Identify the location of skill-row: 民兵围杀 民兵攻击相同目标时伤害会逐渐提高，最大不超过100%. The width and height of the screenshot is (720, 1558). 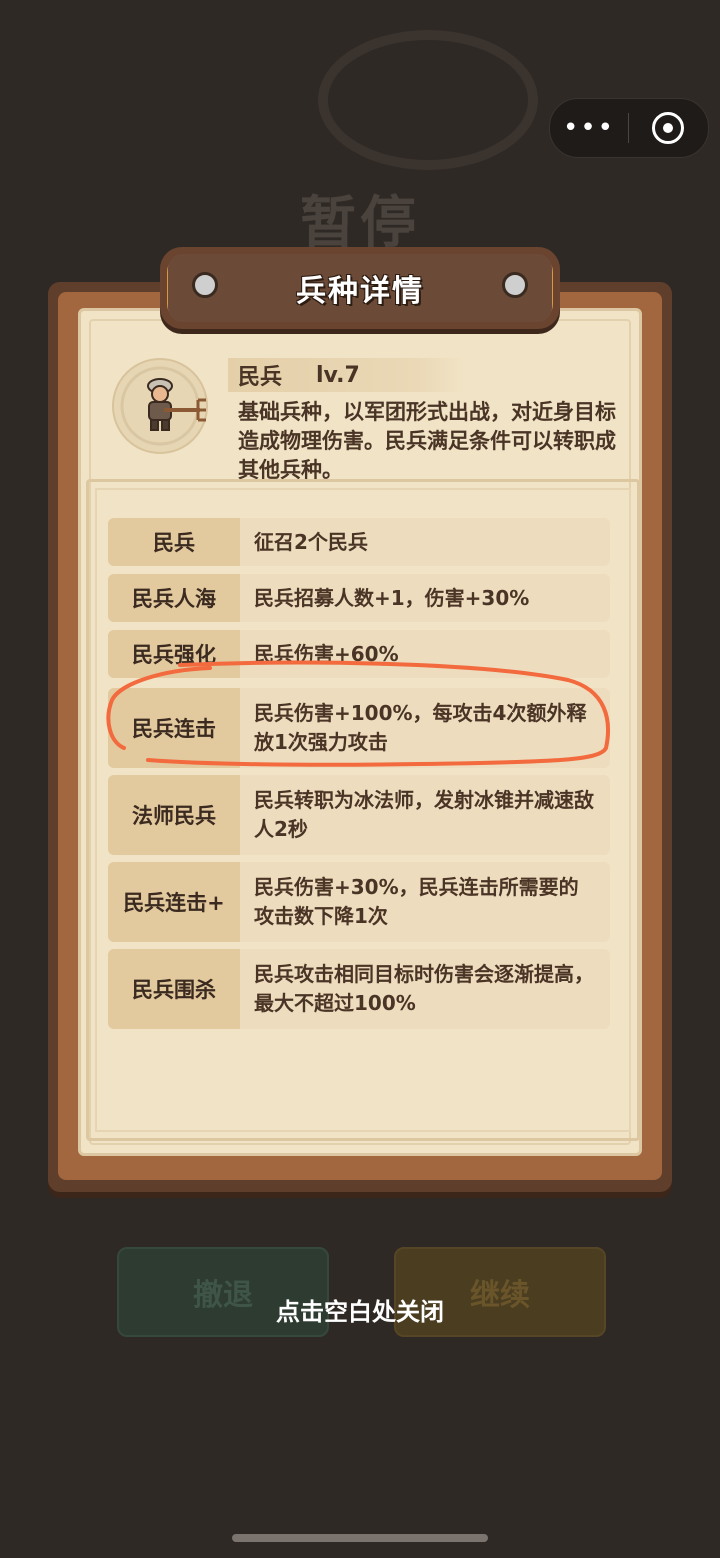
(359, 989).